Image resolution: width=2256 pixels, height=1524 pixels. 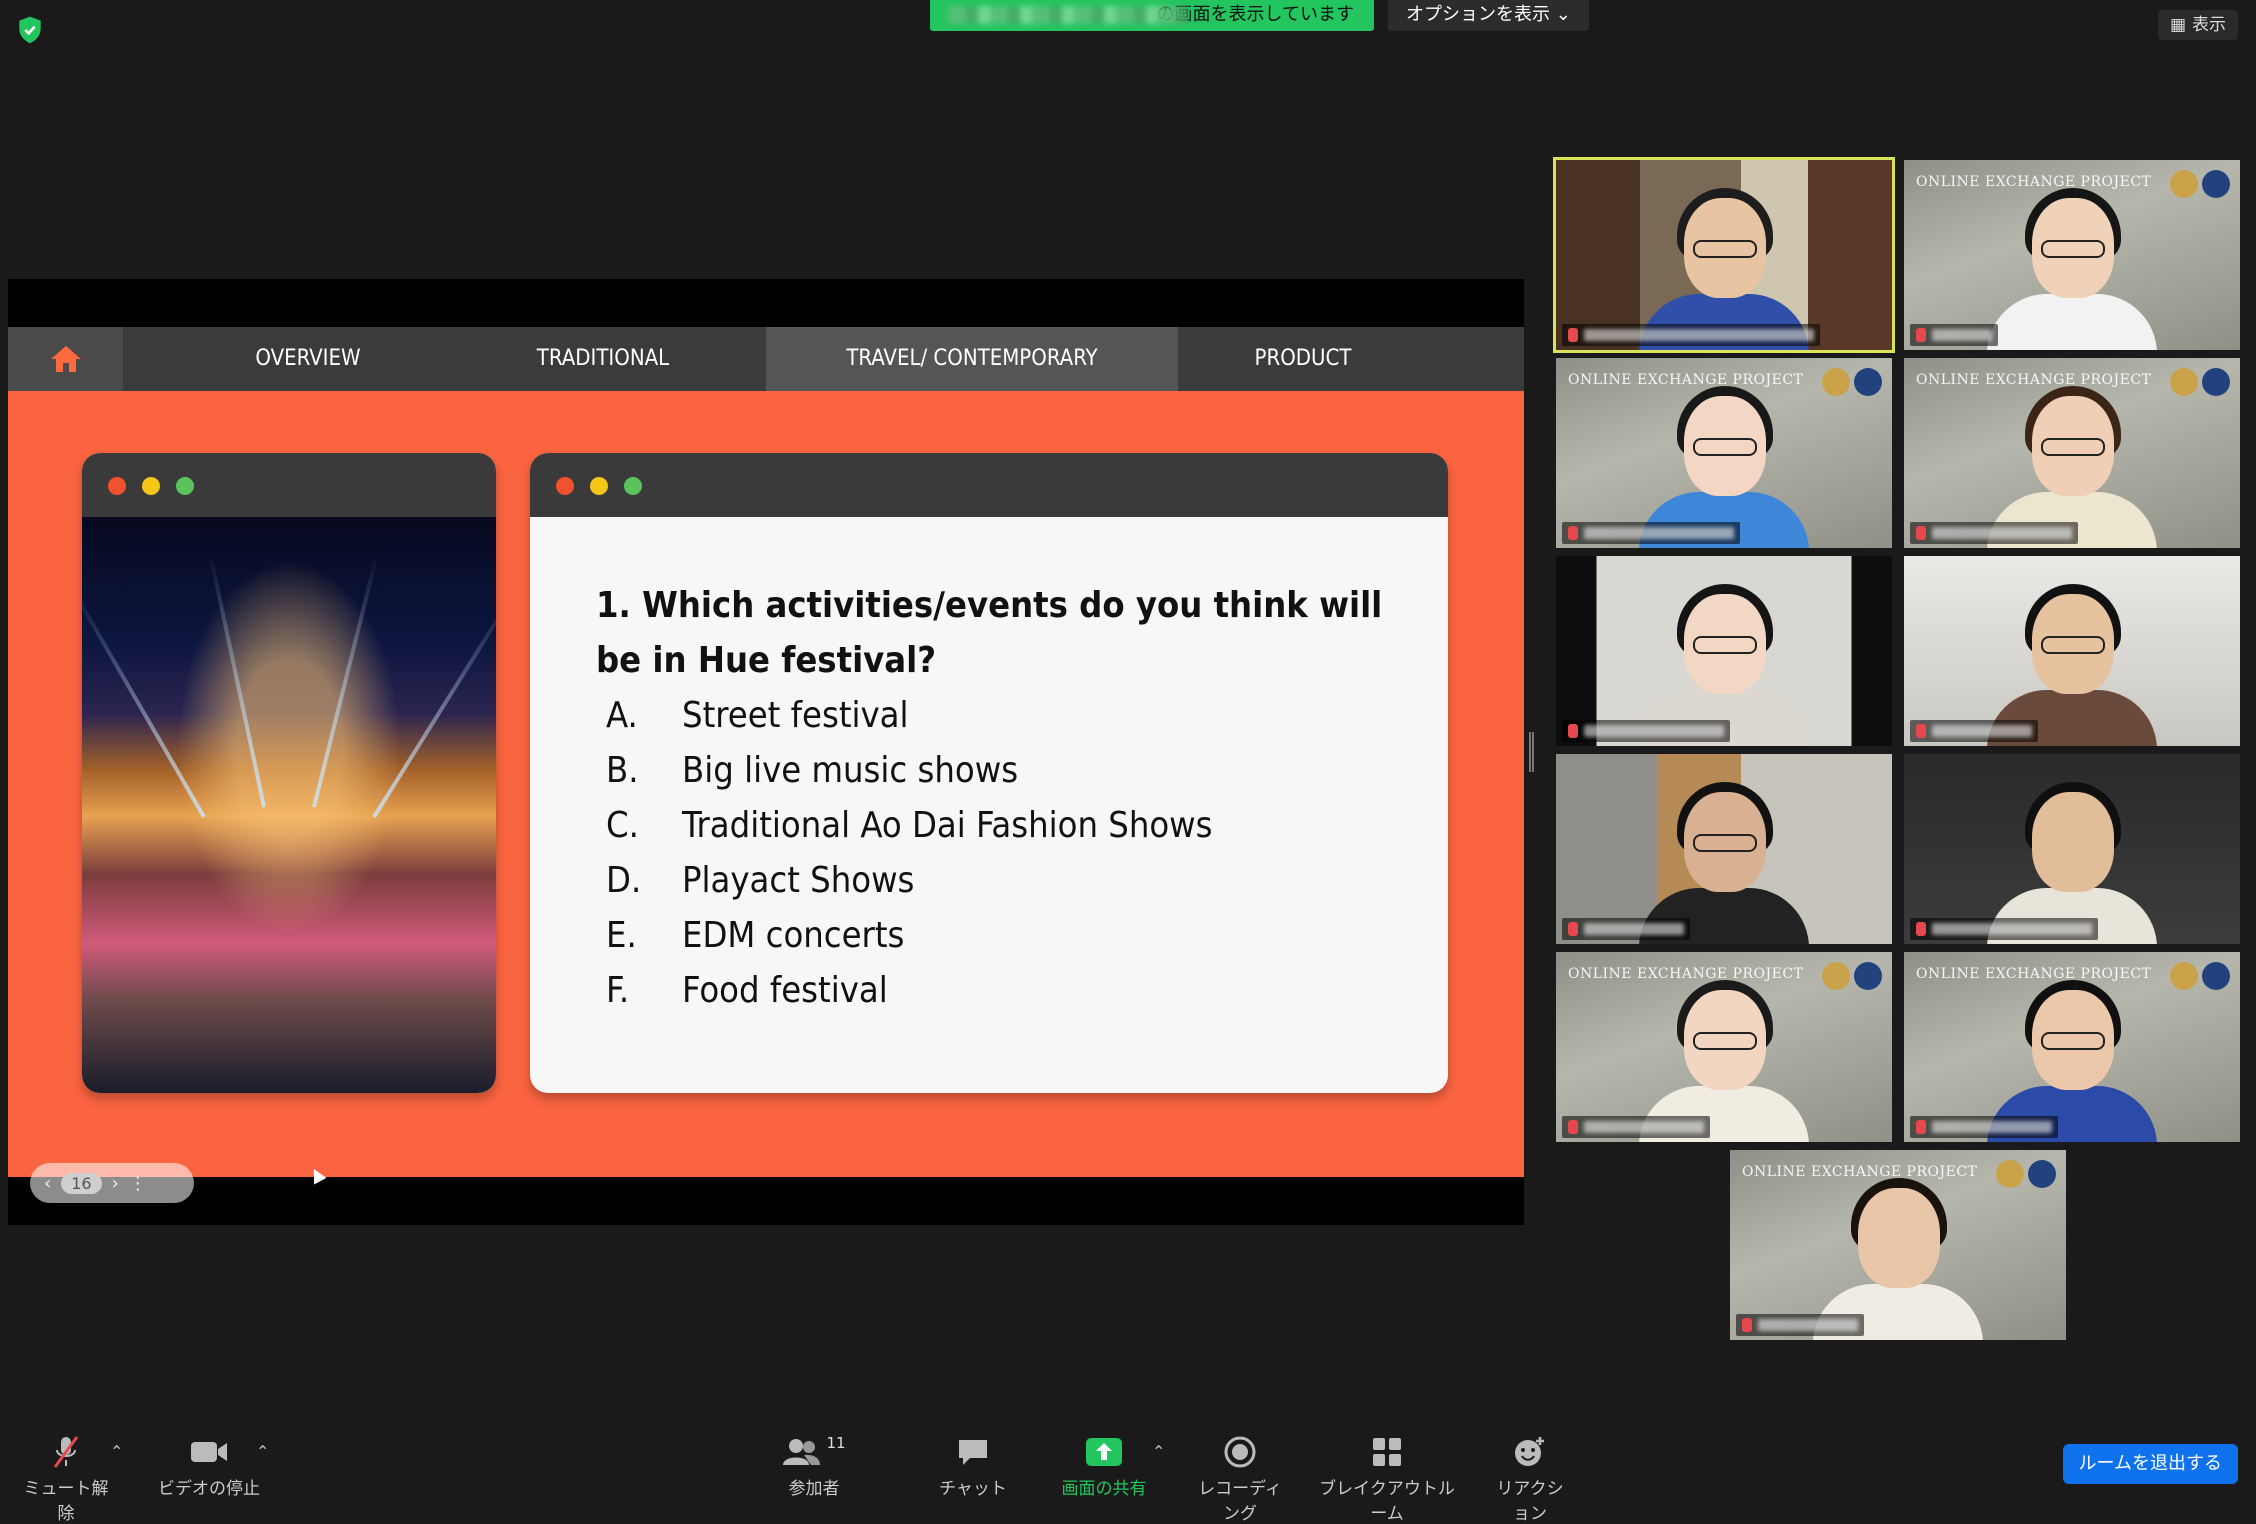 I want to click on slide-tab-overview: OVERVIEW, so click(x=308, y=359).